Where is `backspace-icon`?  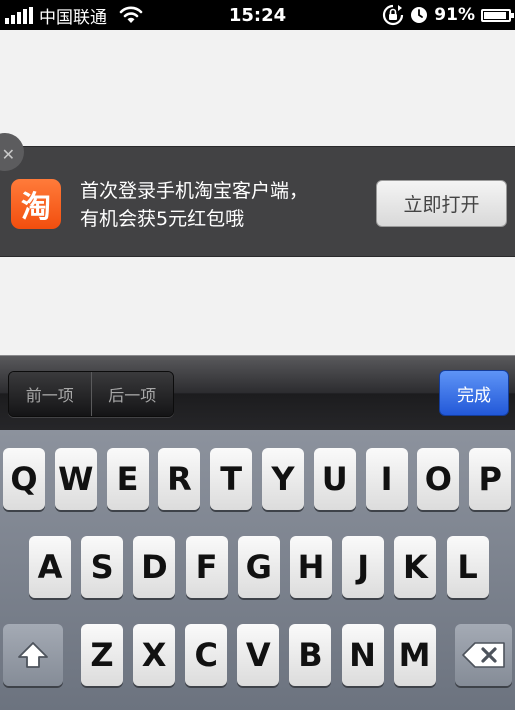
backspace-icon is located at coordinates (483, 655).